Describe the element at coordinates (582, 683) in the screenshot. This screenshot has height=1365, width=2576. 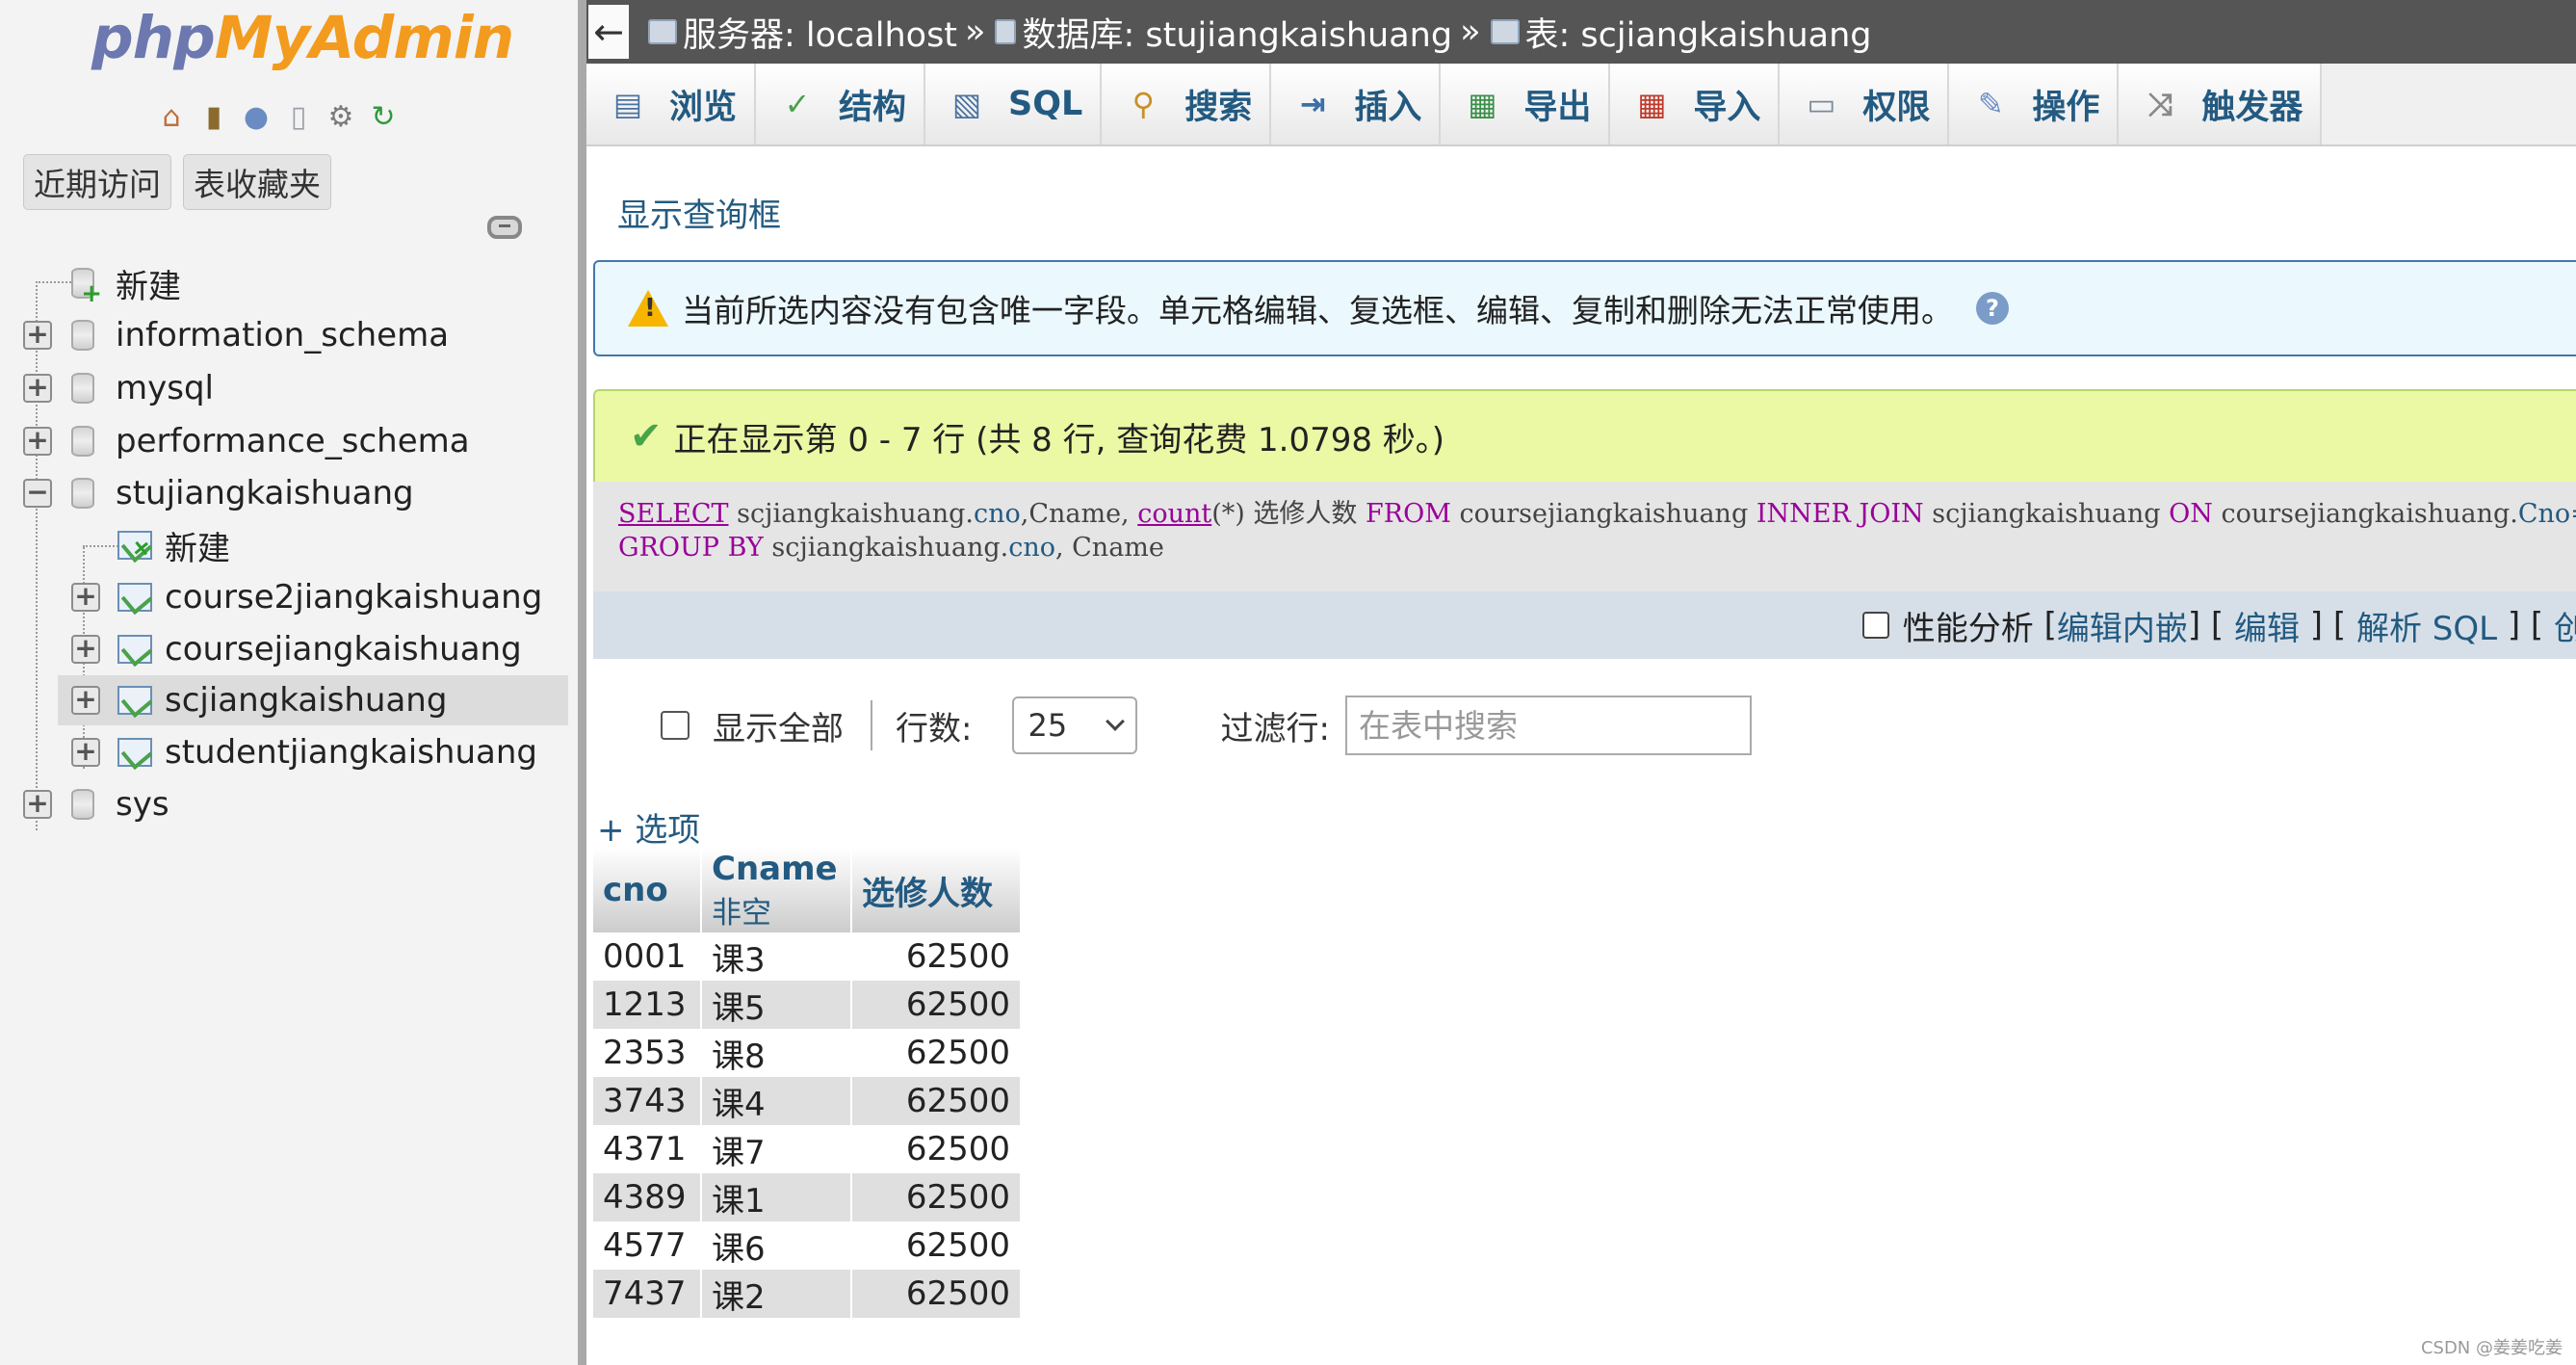
I see `nav-resize-handle` at that location.